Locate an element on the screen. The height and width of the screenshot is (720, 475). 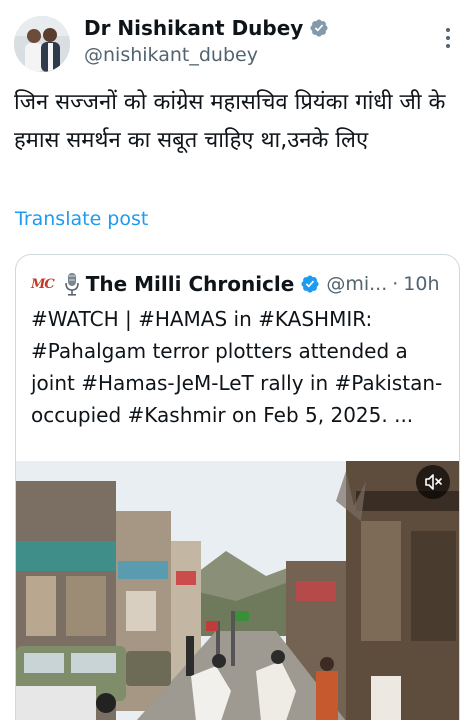
post-header: Dr Nishikant Dubey @nishikant_dubey is located at coordinates (239, 44).